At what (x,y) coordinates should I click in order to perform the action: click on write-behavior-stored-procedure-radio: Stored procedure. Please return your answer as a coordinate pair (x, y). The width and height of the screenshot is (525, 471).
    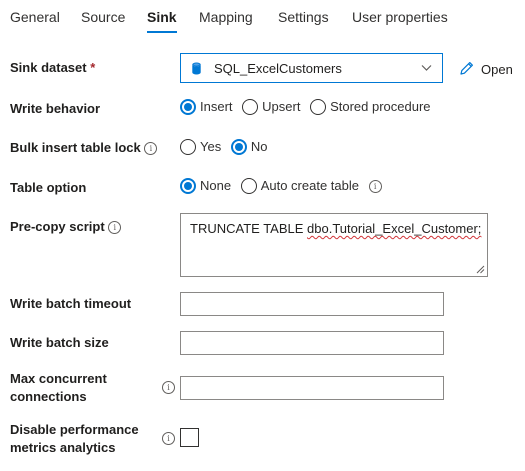
    Looking at the image, I should click on (370, 107).